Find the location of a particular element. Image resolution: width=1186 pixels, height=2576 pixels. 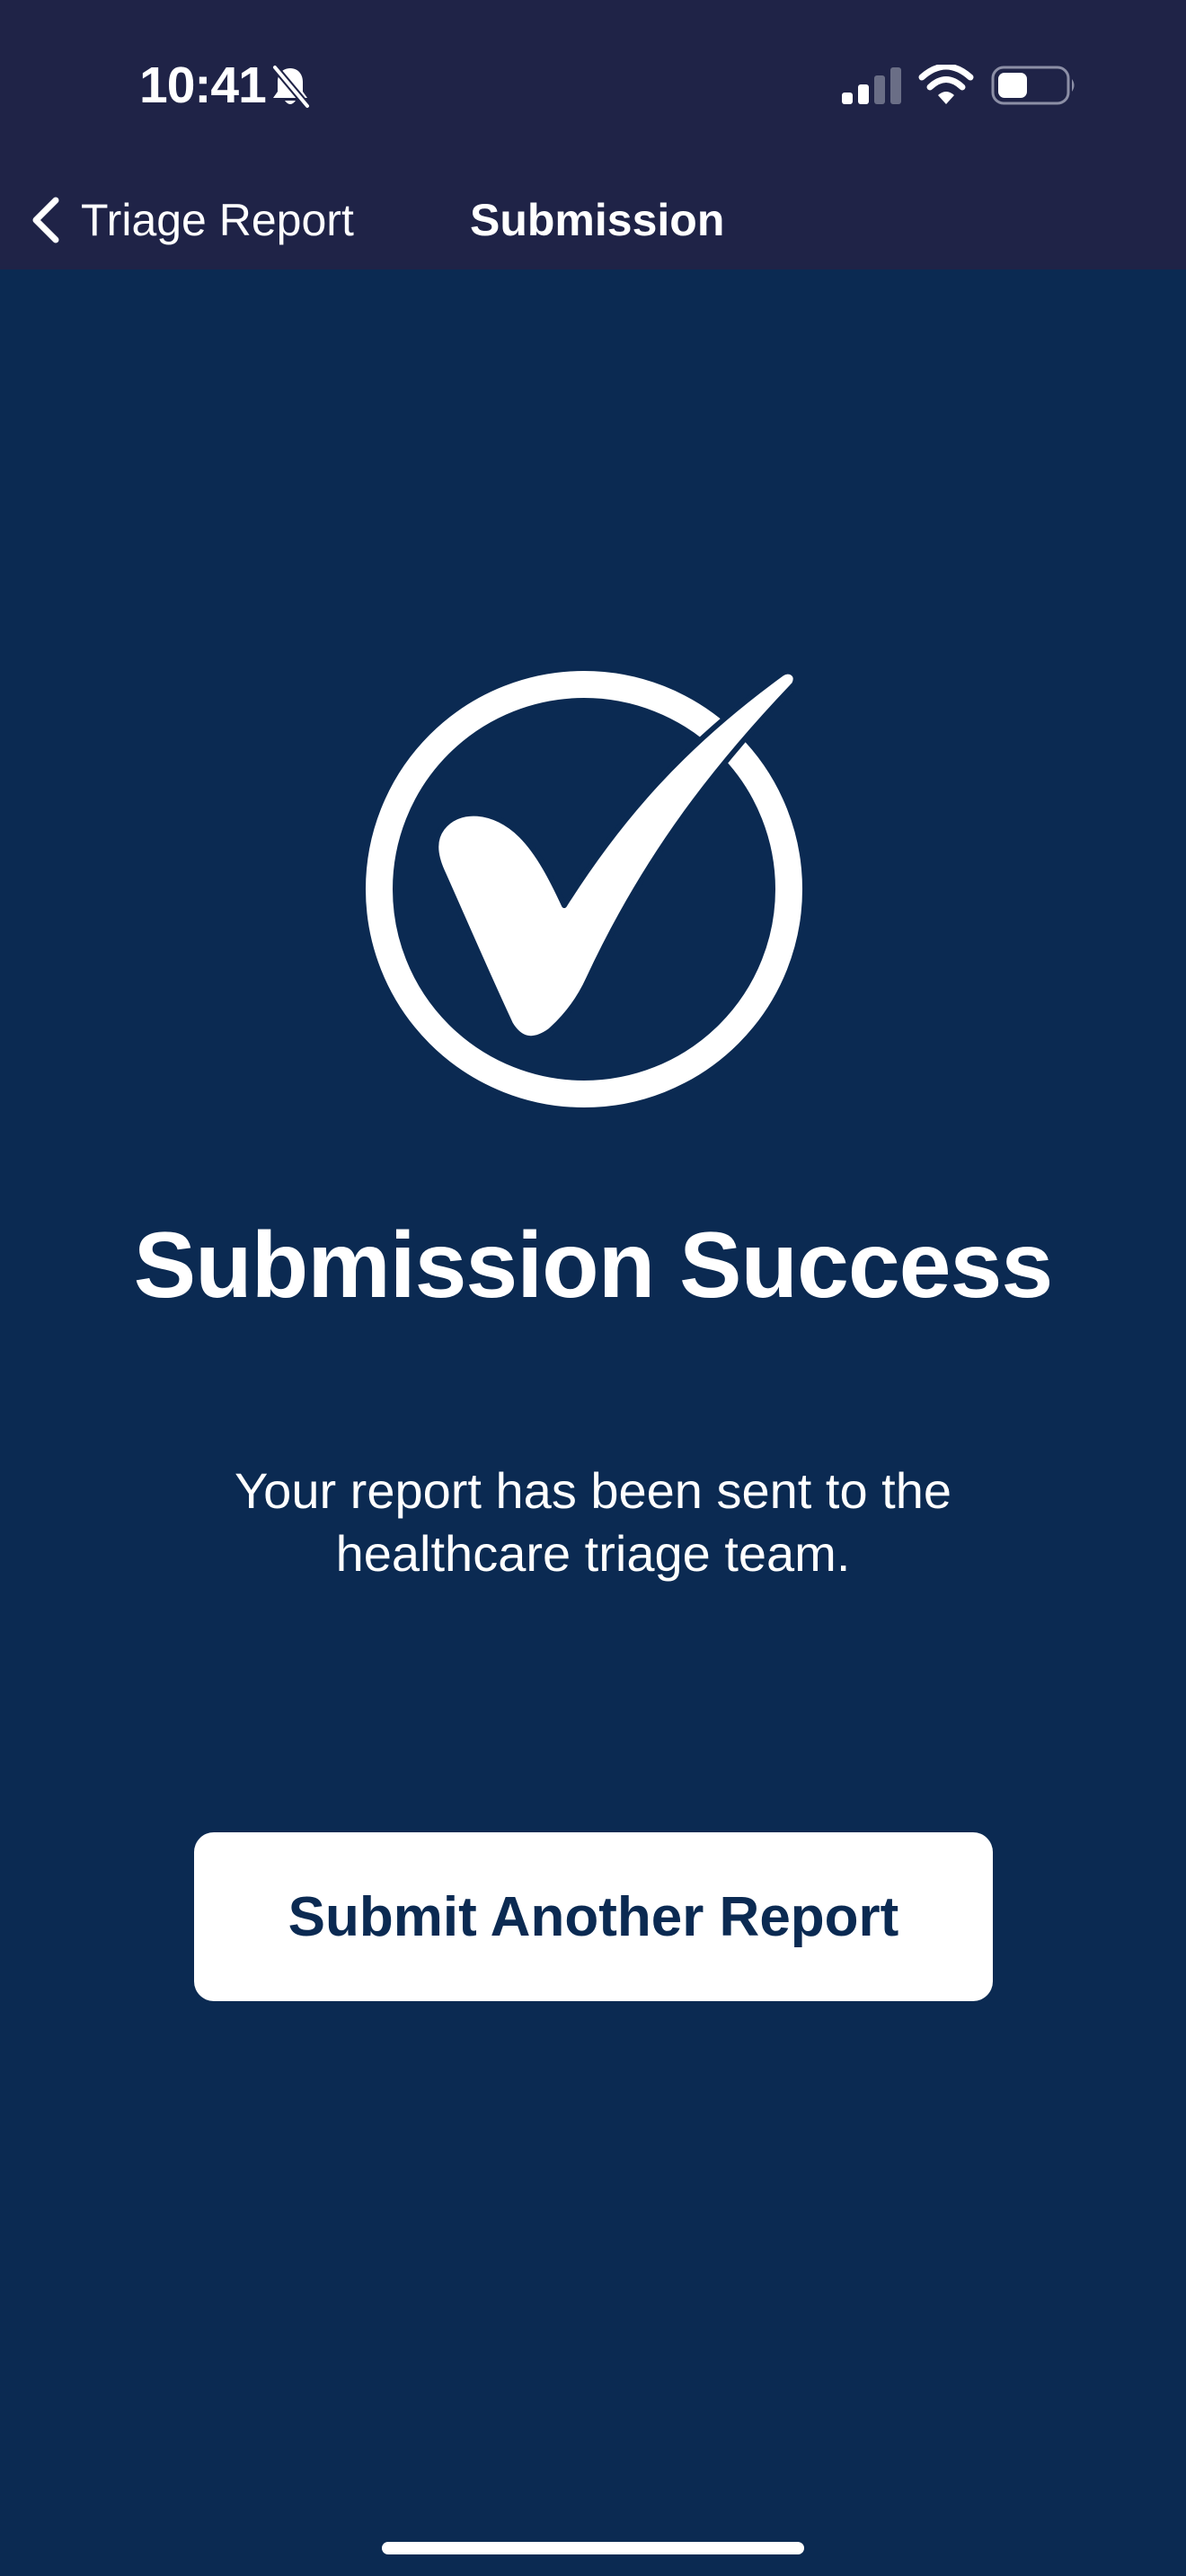

status-time: 10:41 is located at coordinates (203, 85).